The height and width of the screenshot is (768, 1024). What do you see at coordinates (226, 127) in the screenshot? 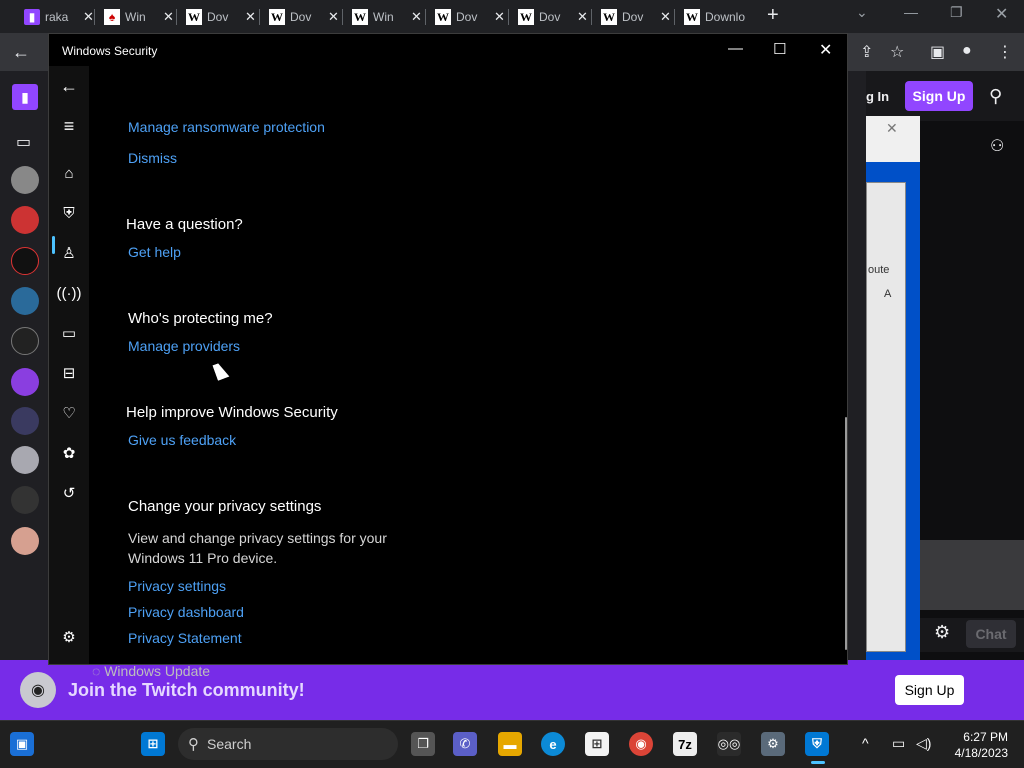
I see `manage-ransomware-protection-link: Manage ransomware protection` at bounding box center [226, 127].